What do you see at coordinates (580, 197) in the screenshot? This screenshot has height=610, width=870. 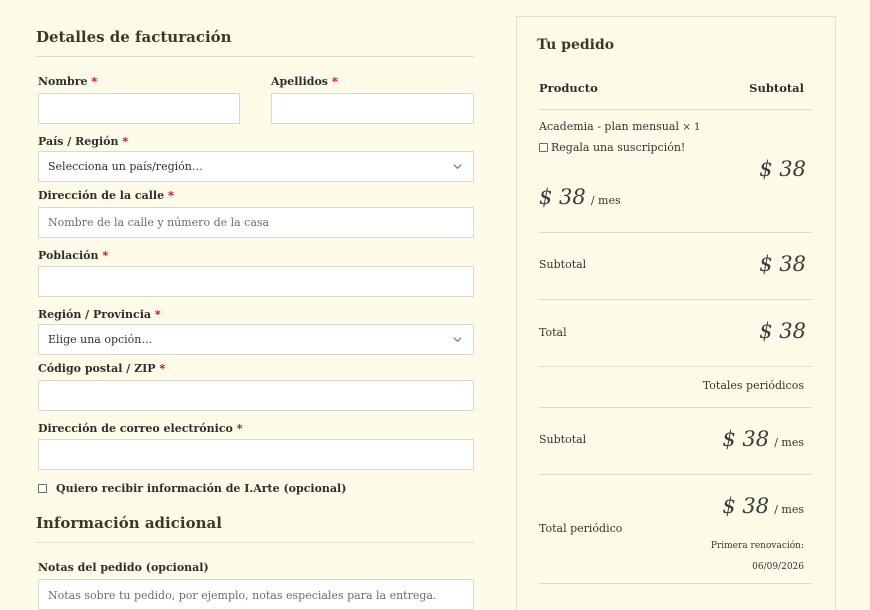 I see `order-item-recurring-price: $ 38 / mes` at bounding box center [580, 197].